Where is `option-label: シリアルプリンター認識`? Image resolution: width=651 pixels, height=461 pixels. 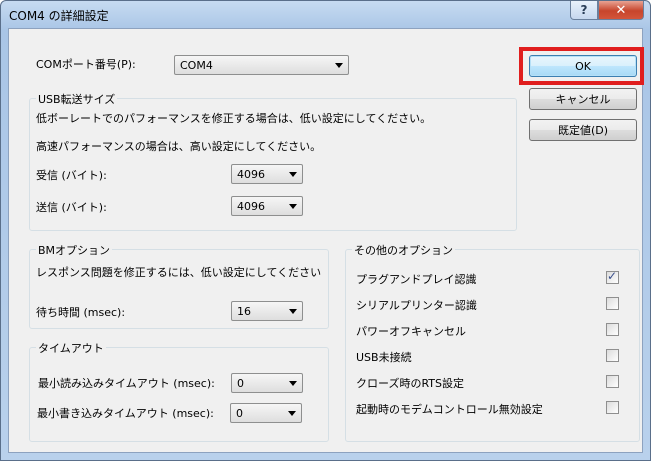 option-label: シリアルプリンター認識 is located at coordinates (416, 305).